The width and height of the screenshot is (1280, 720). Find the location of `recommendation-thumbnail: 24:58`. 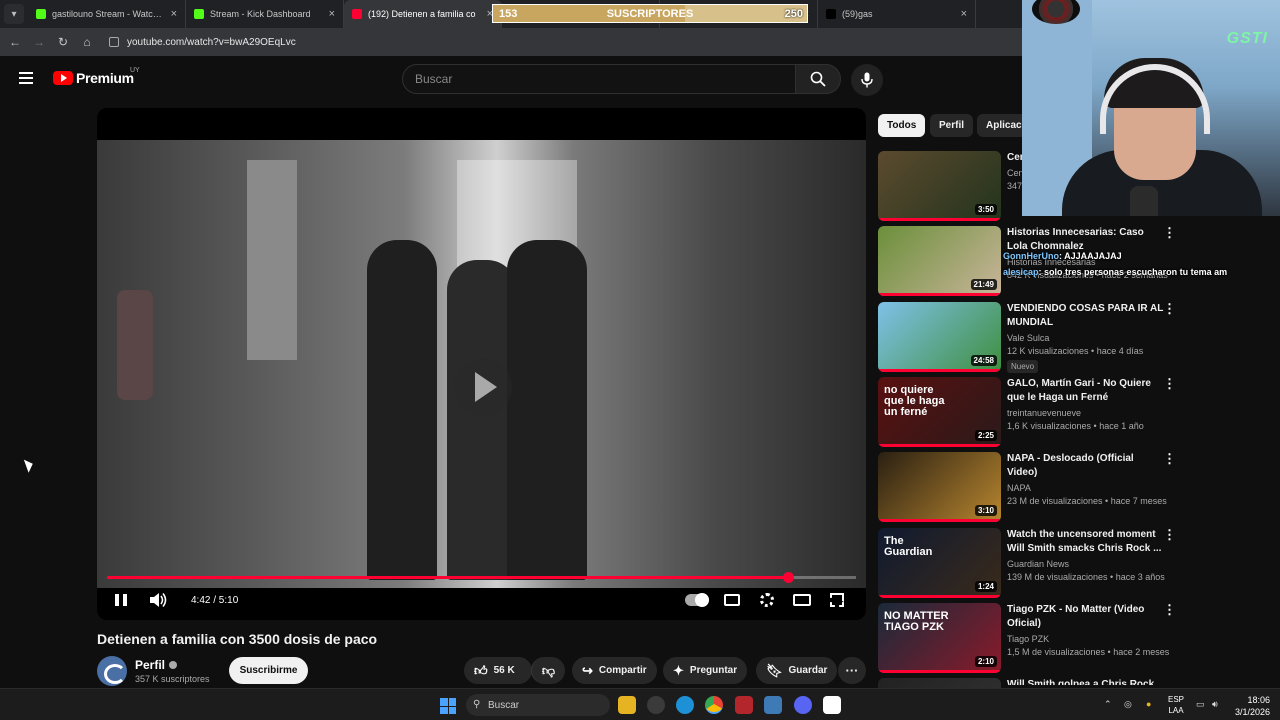

recommendation-thumbnail: 24:58 is located at coordinates (939, 336).